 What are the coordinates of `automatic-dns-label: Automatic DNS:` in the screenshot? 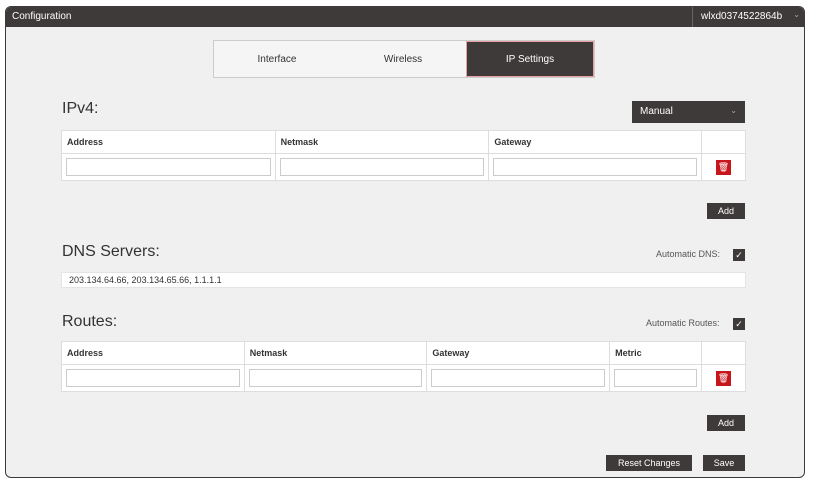 It's located at (688, 254).